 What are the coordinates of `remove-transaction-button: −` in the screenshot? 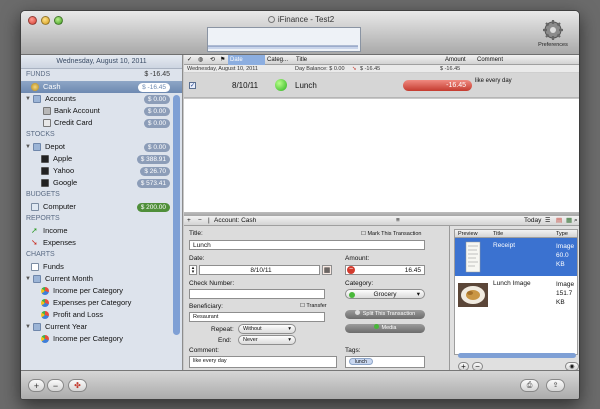 It's located at (200, 221).